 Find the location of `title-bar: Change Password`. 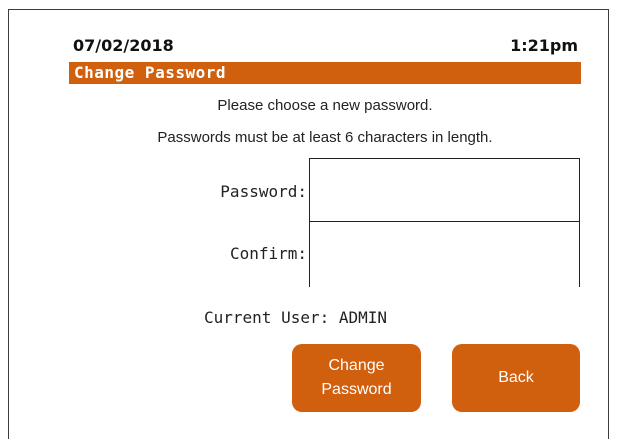

title-bar: Change Password is located at coordinates (325, 73).